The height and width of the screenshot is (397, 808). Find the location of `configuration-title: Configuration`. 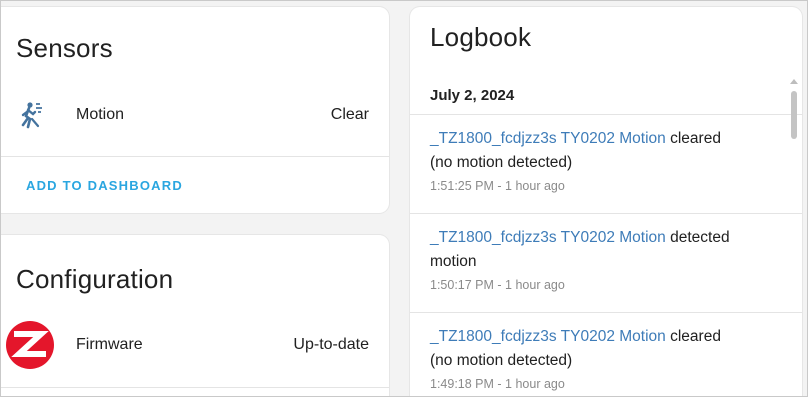

configuration-title: Configuration is located at coordinates (95, 279).